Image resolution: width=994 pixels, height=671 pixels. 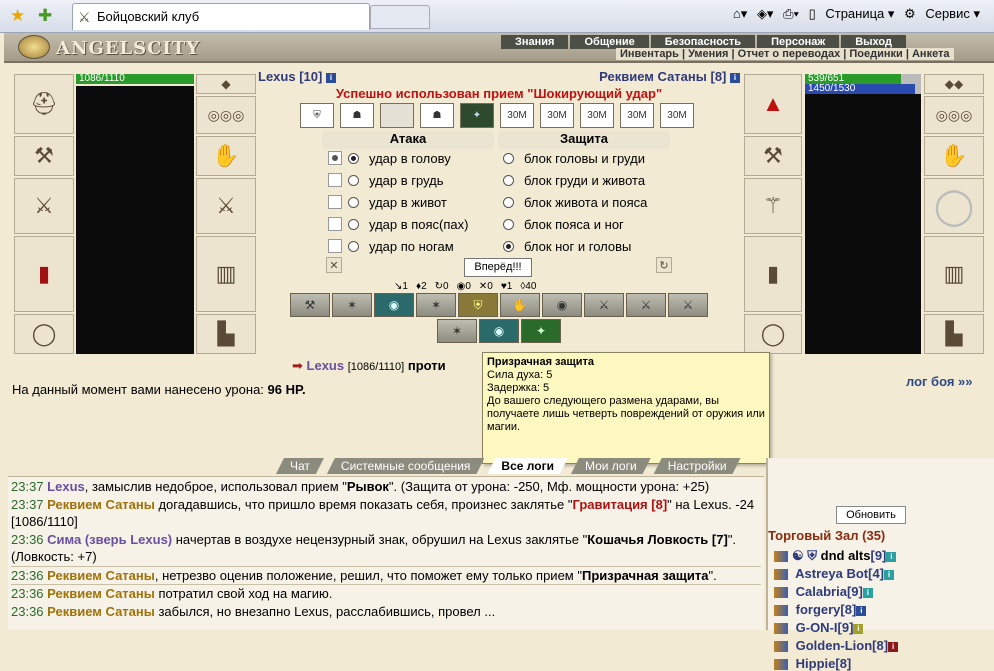 What do you see at coordinates (226, 274) in the screenshot?
I see `pants-slot: ▥` at bounding box center [226, 274].